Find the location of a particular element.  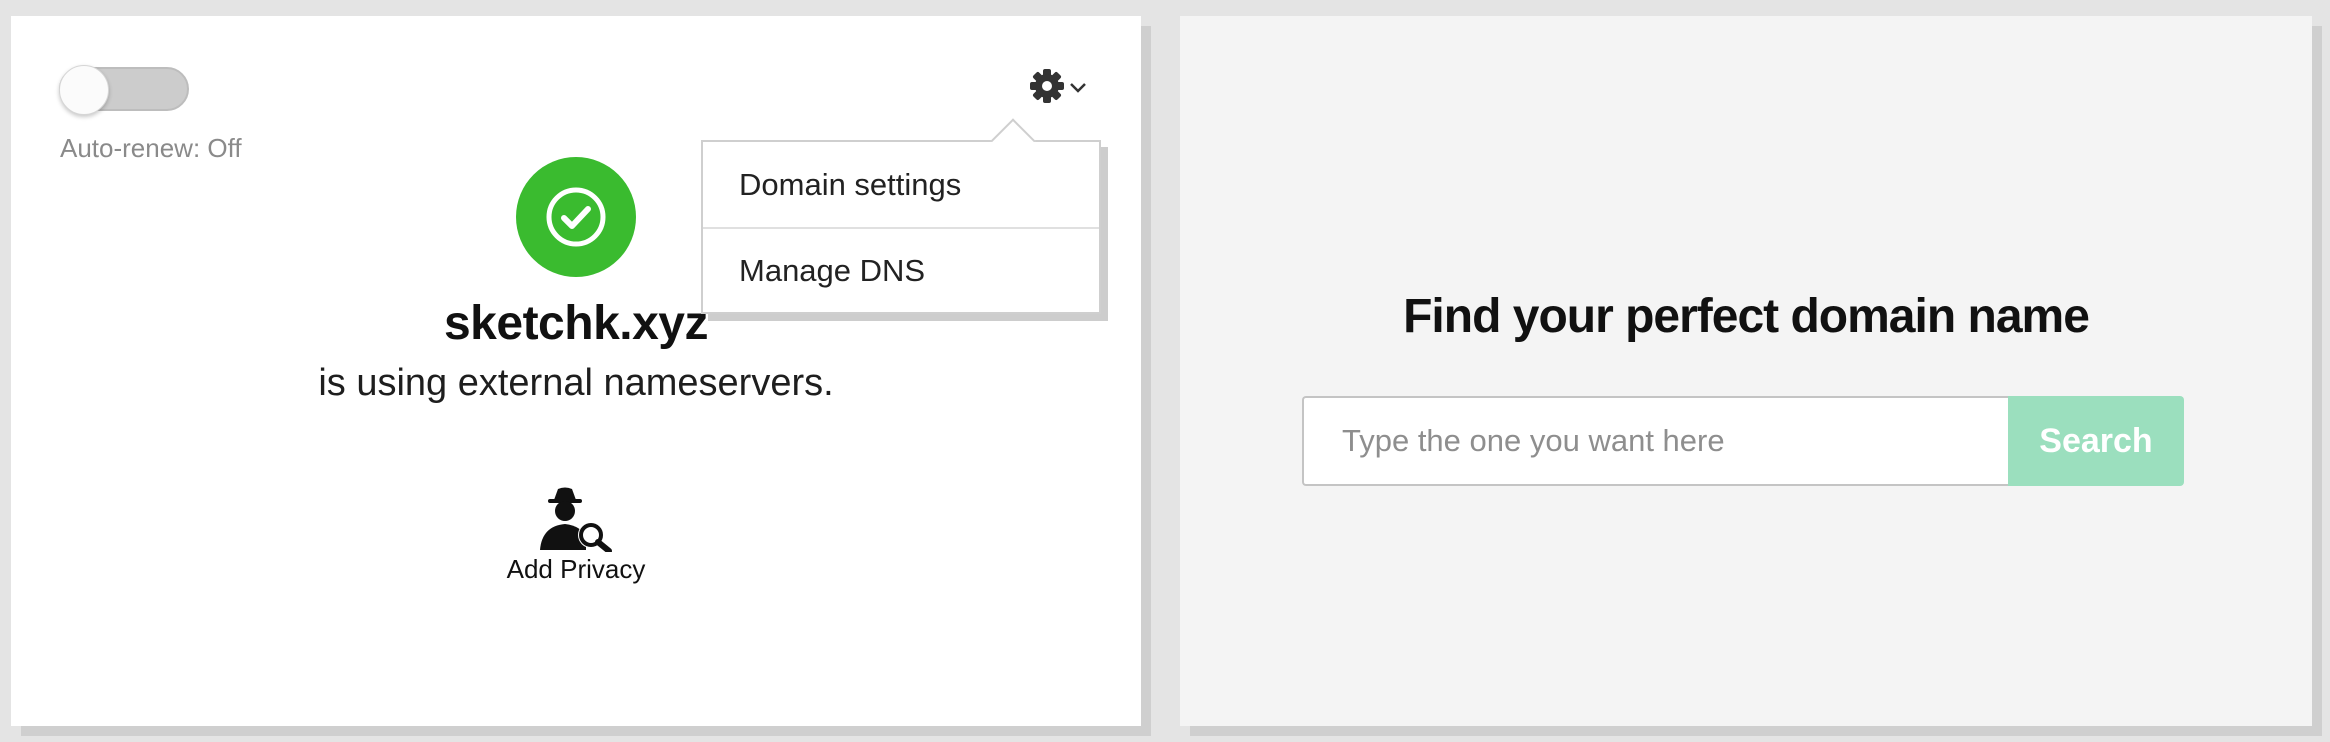

toggle-knob is located at coordinates (84, 90).